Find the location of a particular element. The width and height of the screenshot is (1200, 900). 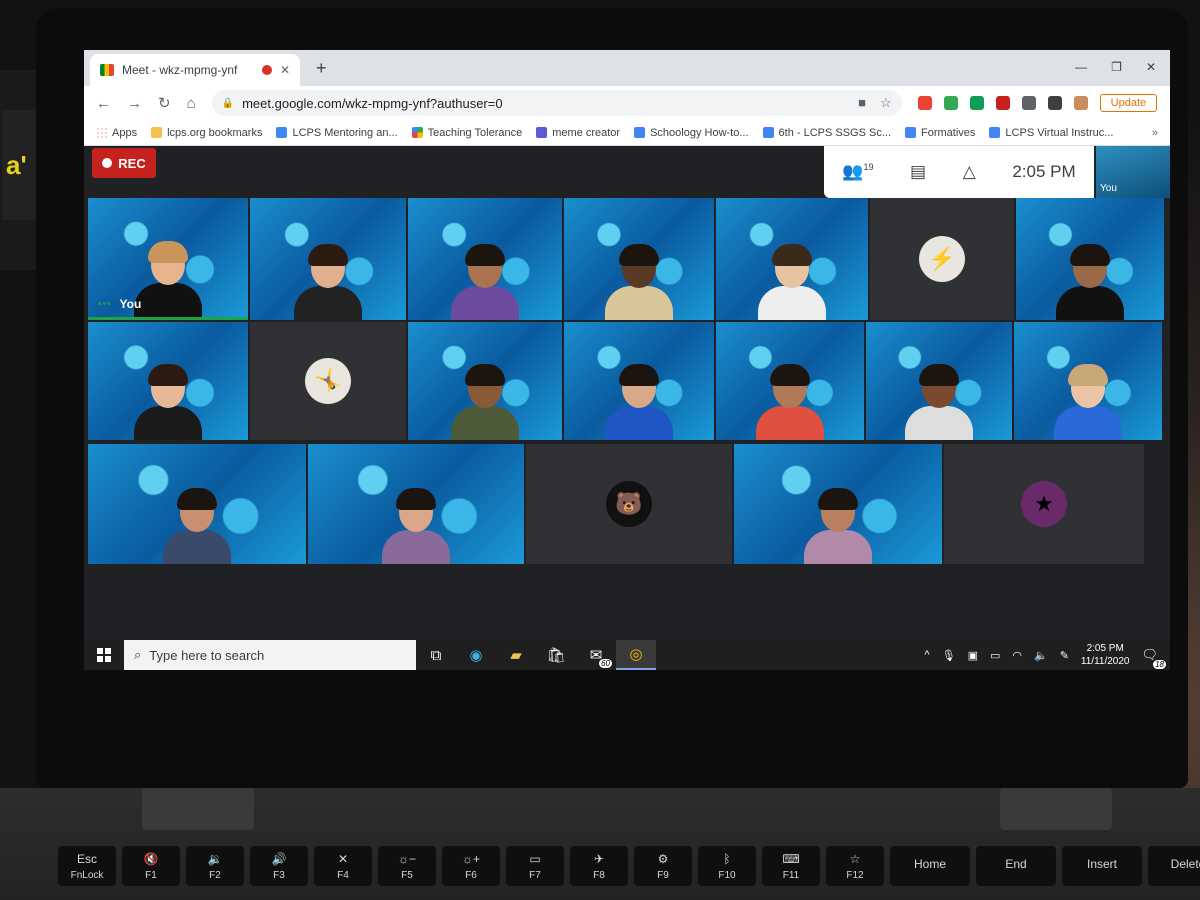

store-icon: 🛍 is located at coordinates (556, 655).